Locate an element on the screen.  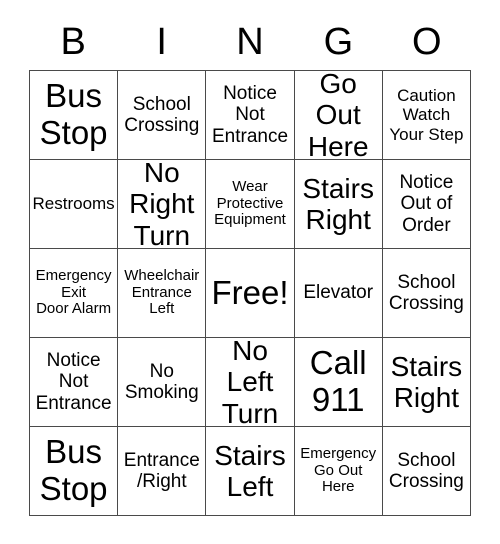
bingo-cell-r3c4: Elevator is located at coordinates (338, 293).